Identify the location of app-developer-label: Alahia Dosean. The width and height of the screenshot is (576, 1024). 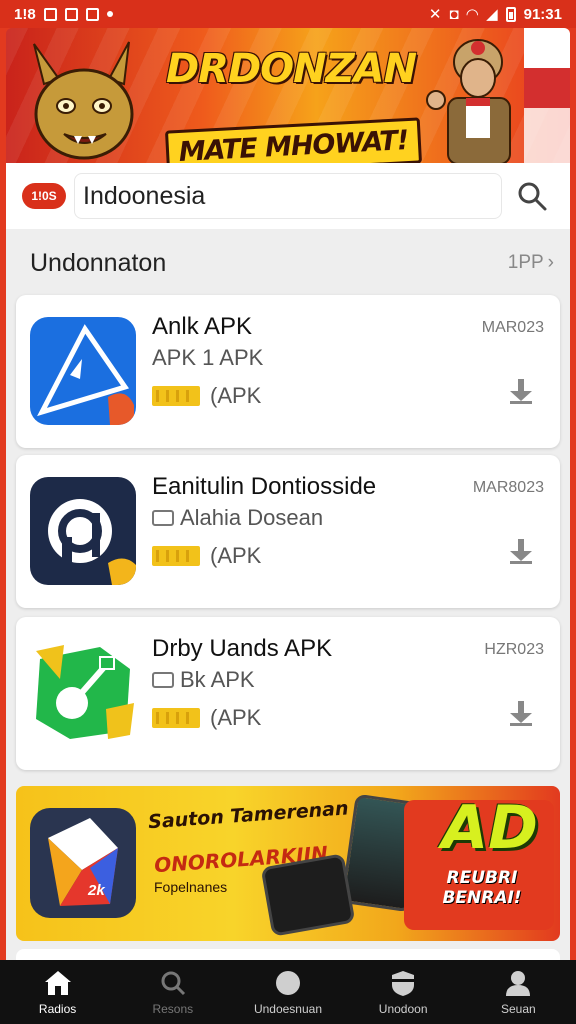
(252, 517).